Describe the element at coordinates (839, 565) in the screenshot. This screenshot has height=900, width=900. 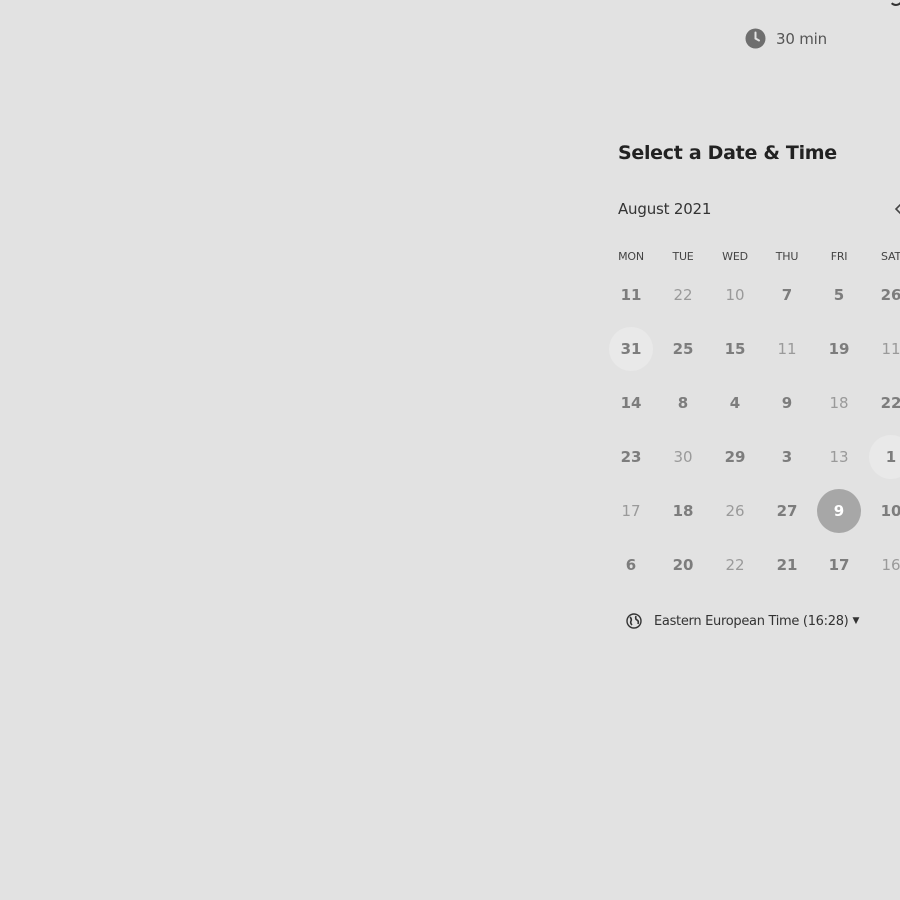
I see `available-day-button: 17` at that location.